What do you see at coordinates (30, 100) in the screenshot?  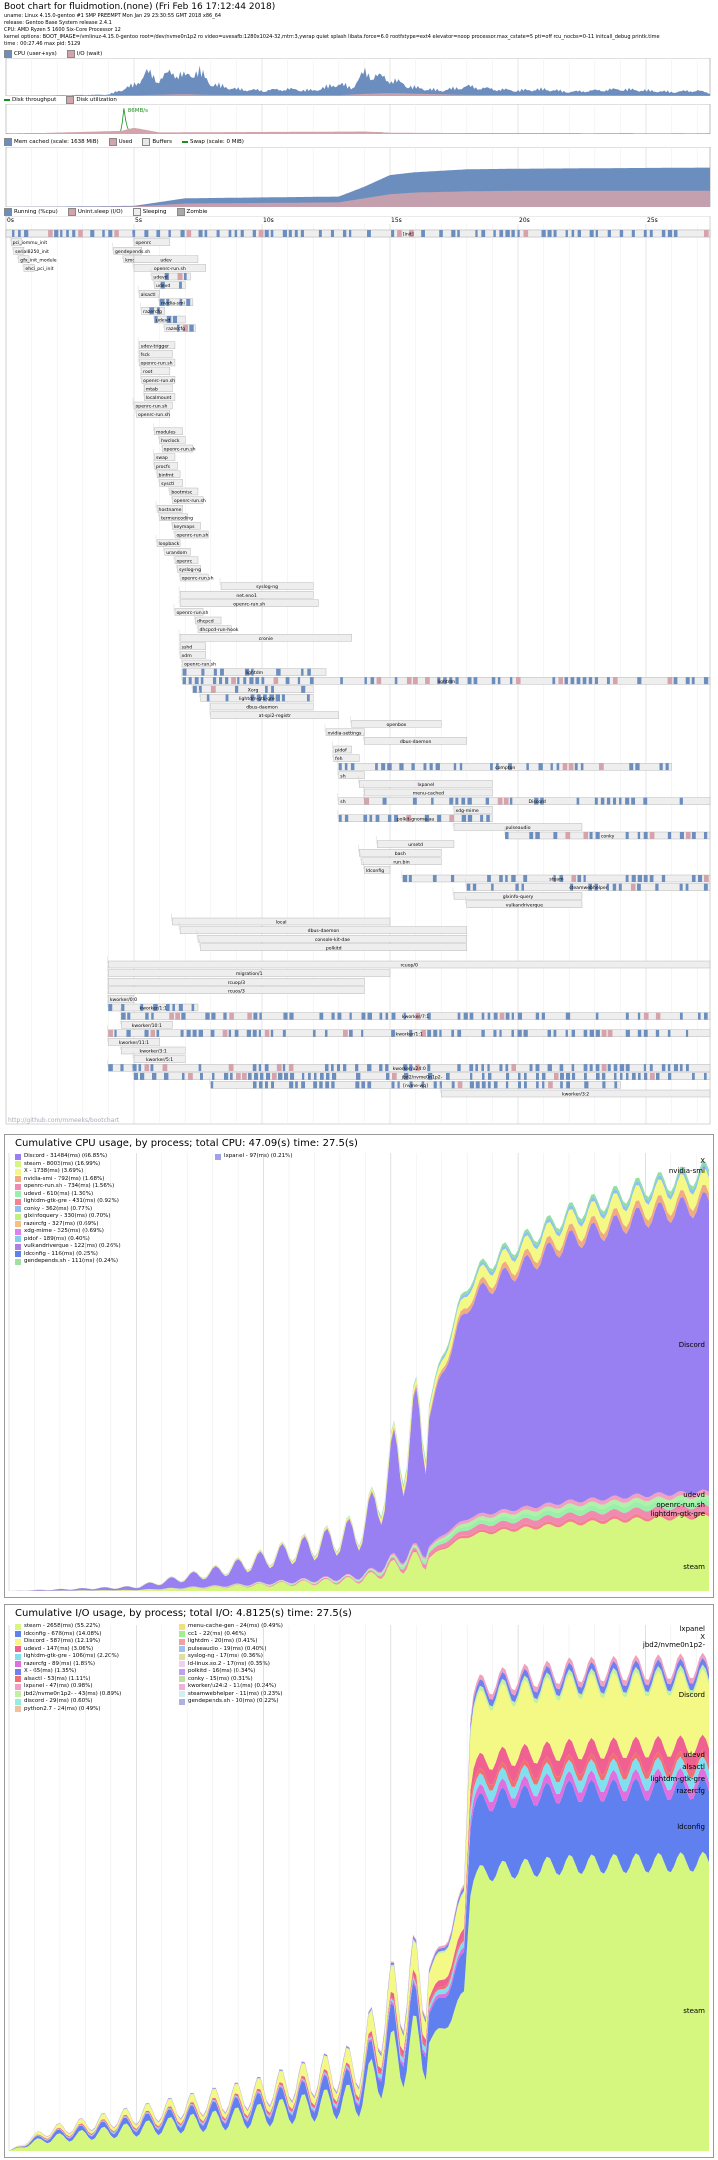 I see `disk-legend-item: Disk throughput` at bounding box center [30, 100].